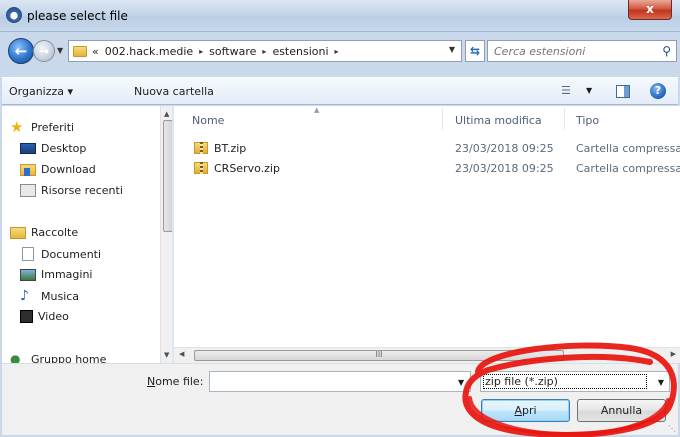 The width and height of the screenshot is (680, 437). What do you see at coordinates (49, 296) in the screenshot?
I see `nav-item-music: ♪ Musica` at bounding box center [49, 296].